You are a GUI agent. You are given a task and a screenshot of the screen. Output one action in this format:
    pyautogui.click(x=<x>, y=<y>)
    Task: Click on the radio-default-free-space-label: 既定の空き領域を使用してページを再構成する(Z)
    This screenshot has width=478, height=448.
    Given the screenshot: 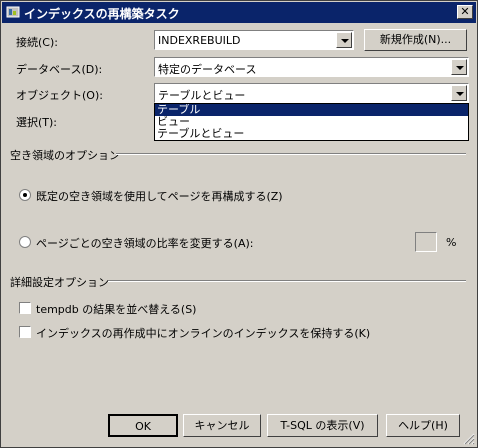 What is the action you would take?
    pyautogui.click(x=159, y=196)
    